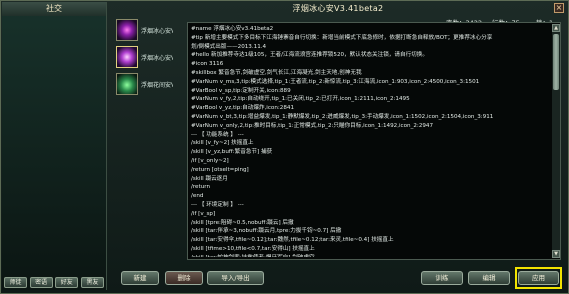 This screenshot has width=569, height=294. I want to click on tab-friends: 好友, so click(67, 282).